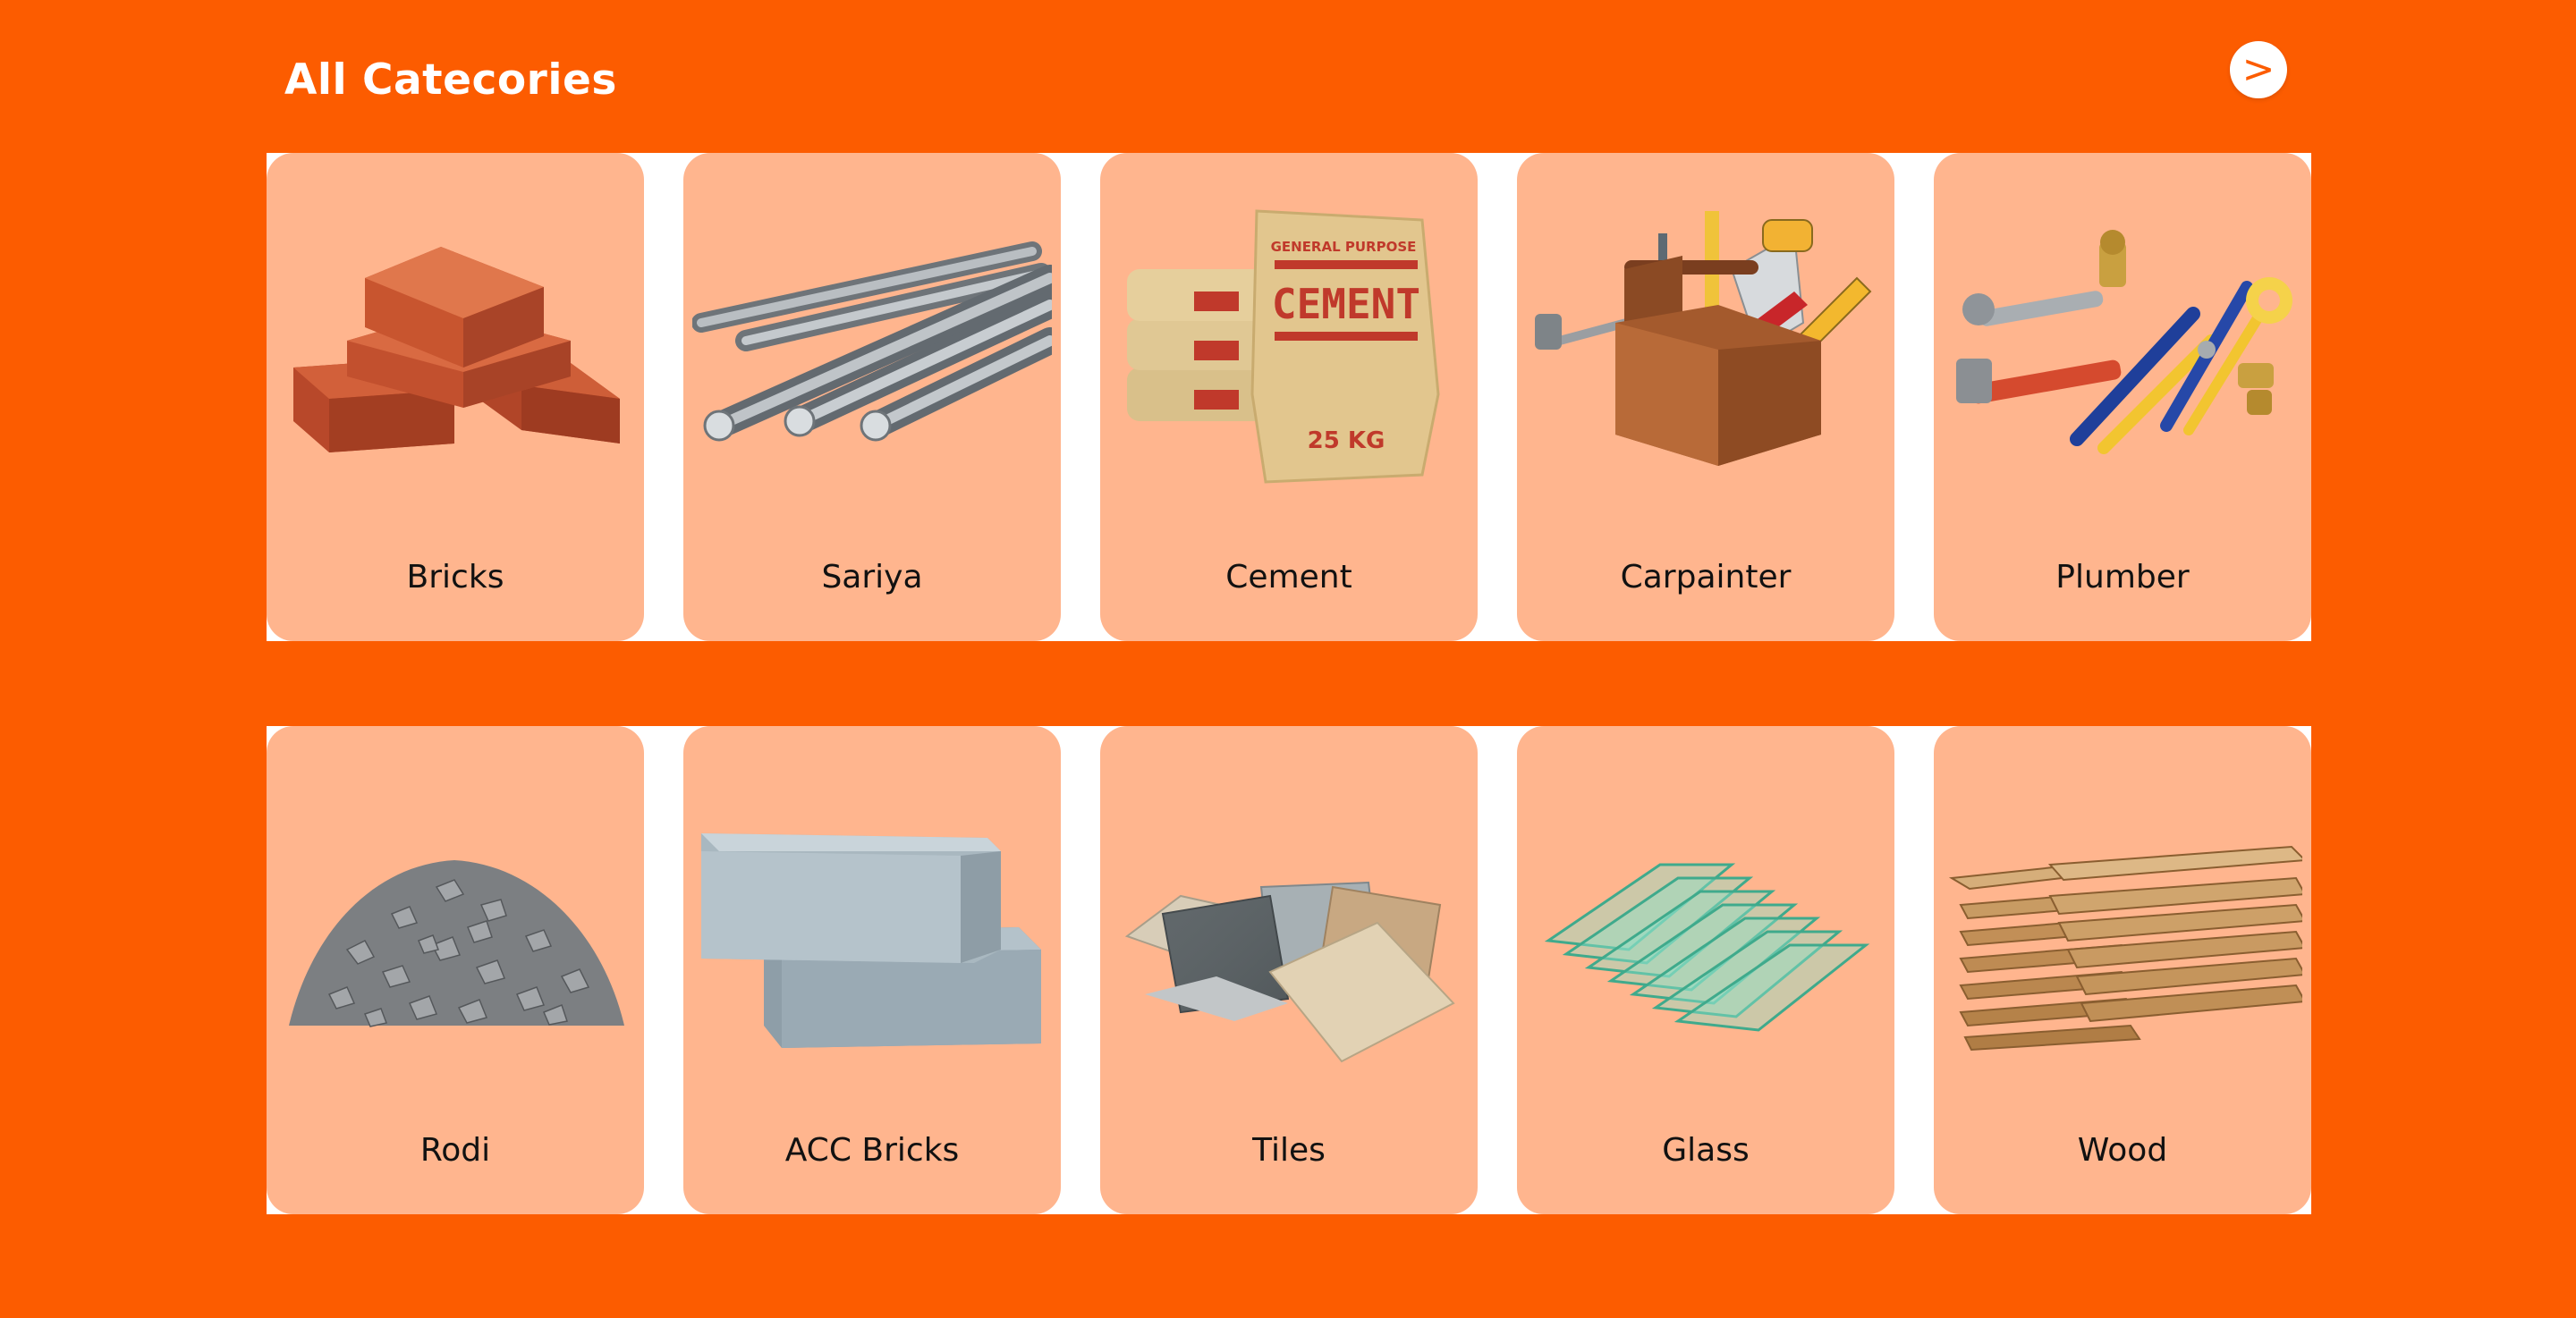 The width and height of the screenshot is (2576, 1318). I want to click on category-card-tiles: Tiles, so click(1289, 970).